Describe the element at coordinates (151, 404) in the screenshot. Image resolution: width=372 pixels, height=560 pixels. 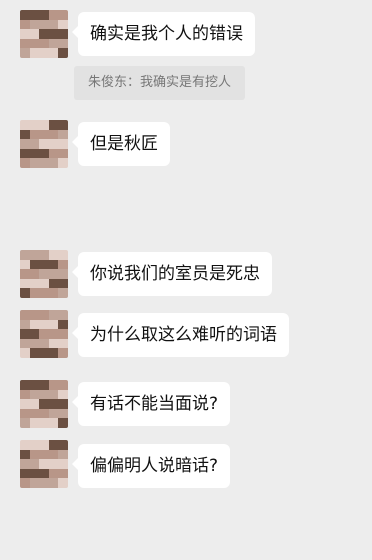
I see `message-bubble: 有话不能当面说?` at that location.